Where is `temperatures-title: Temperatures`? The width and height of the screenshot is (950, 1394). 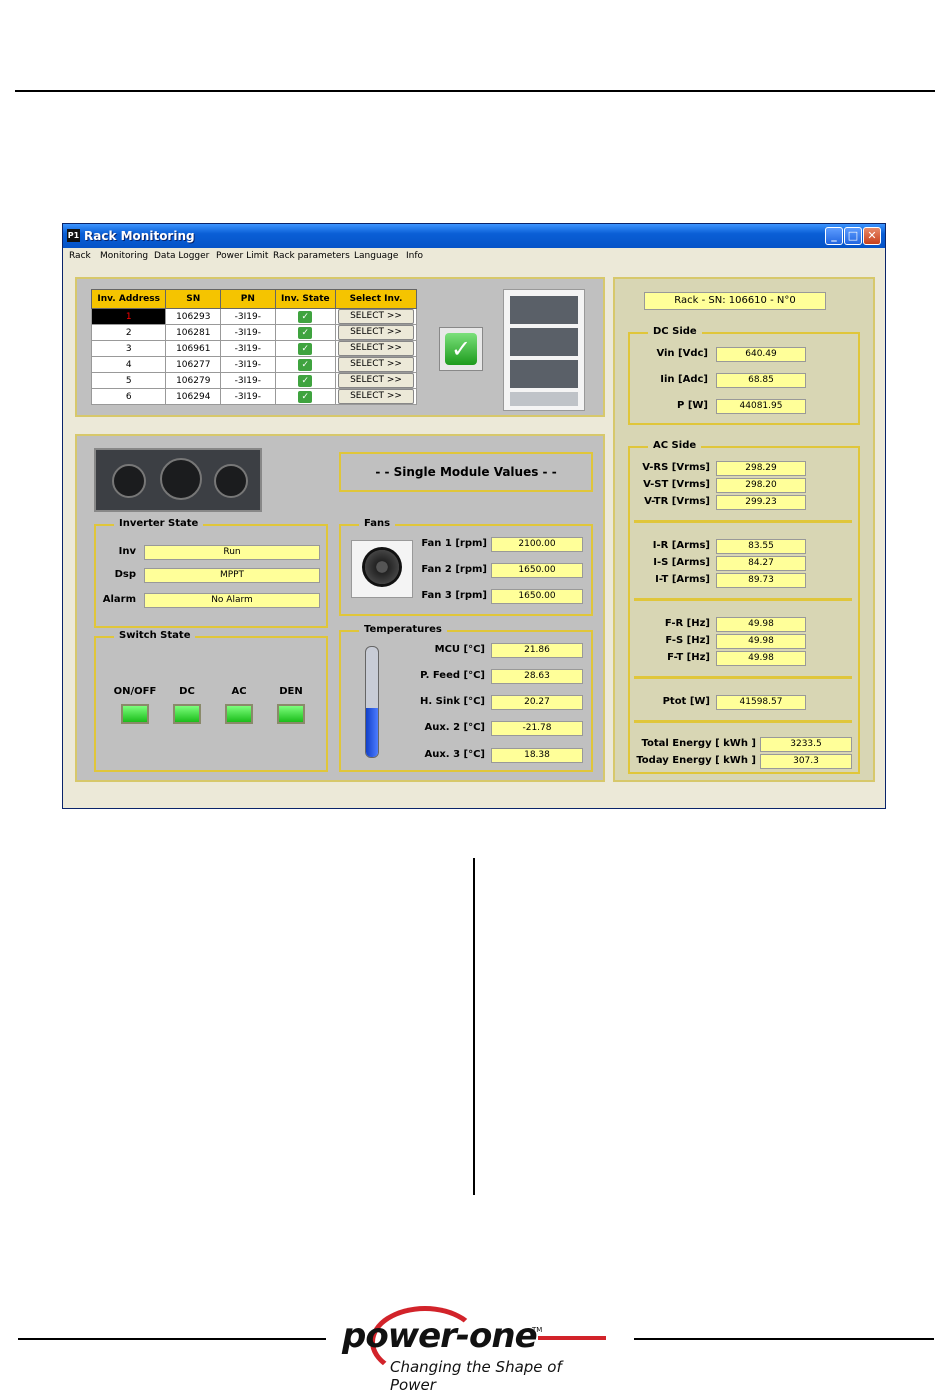 temperatures-title: Temperatures is located at coordinates (403, 629).